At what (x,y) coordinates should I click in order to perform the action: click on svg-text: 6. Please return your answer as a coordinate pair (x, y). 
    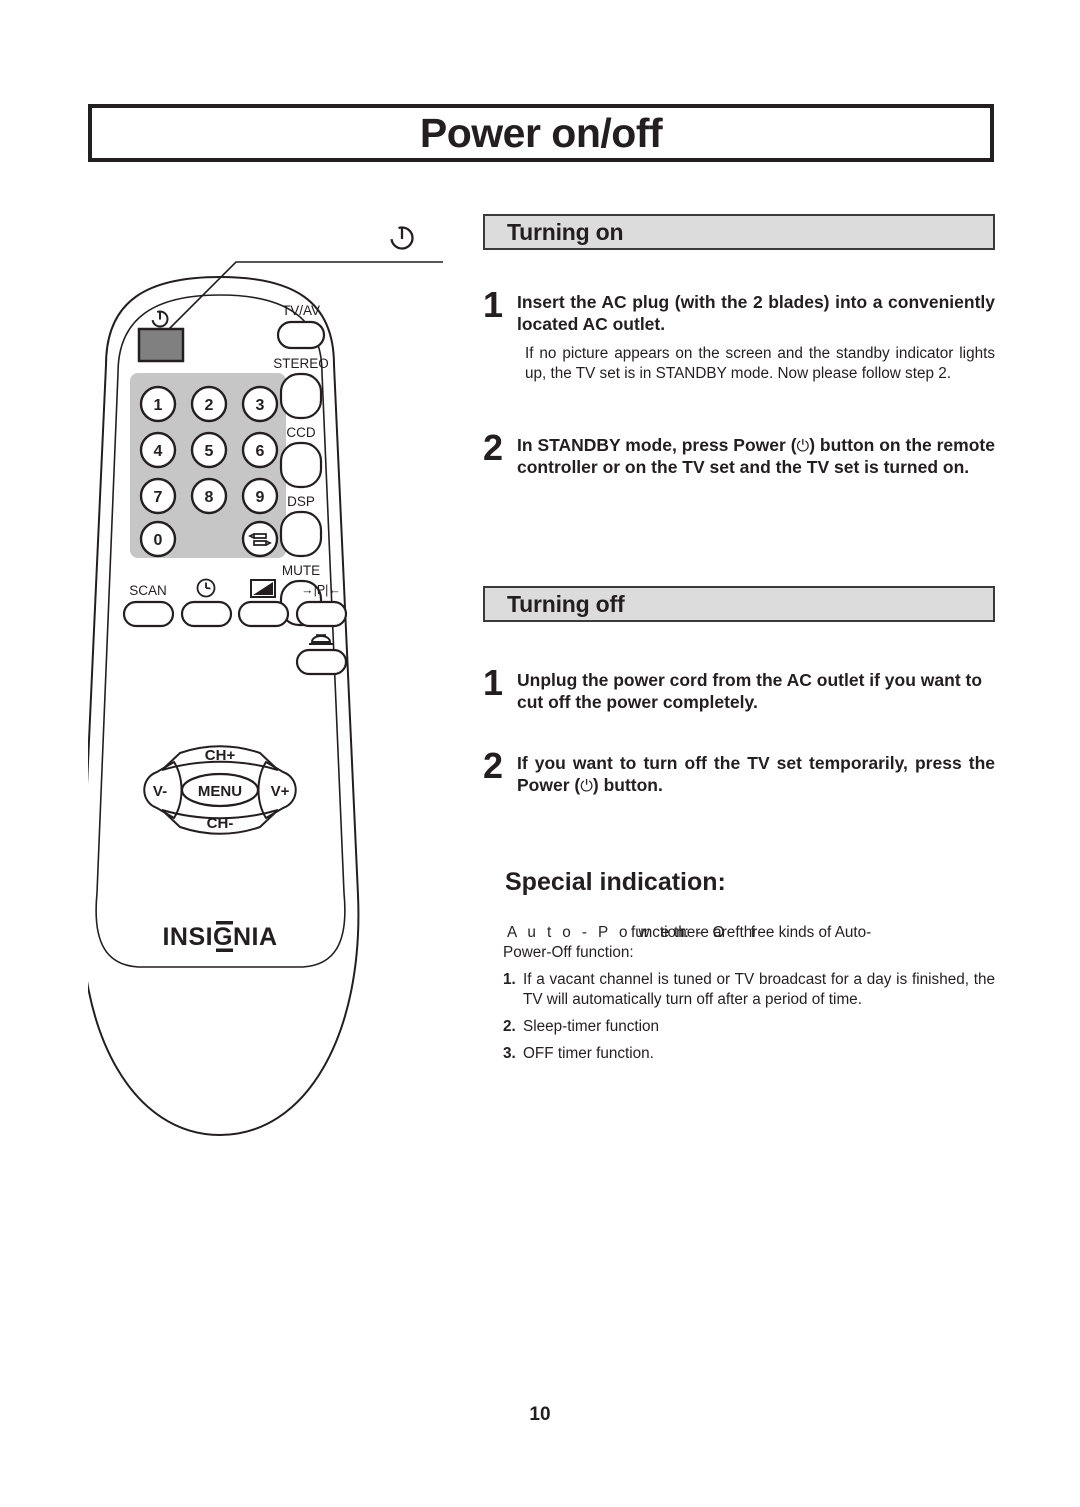
    Looking at the image, I should click on (260, 451).